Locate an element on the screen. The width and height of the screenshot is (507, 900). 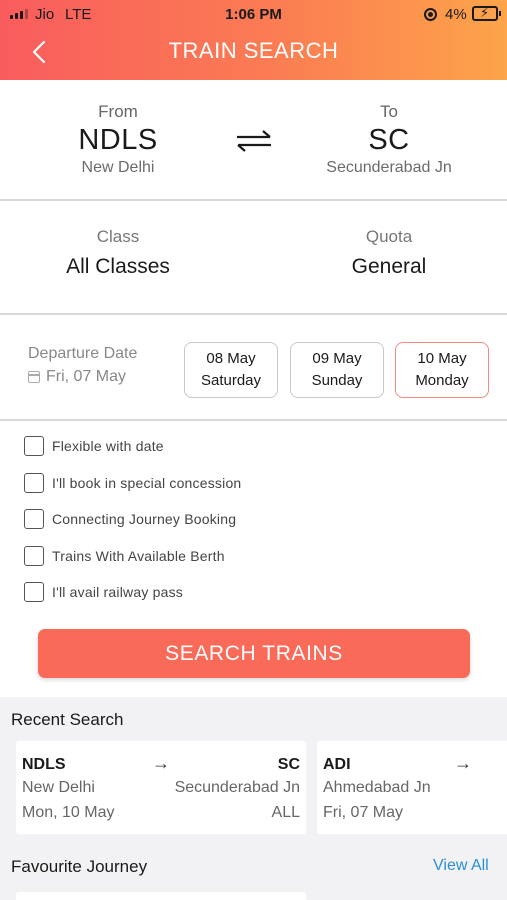
recent-search-card: ADI → Ahmedabad Jn Fri, 07 May is located at coordinates (412, 787).